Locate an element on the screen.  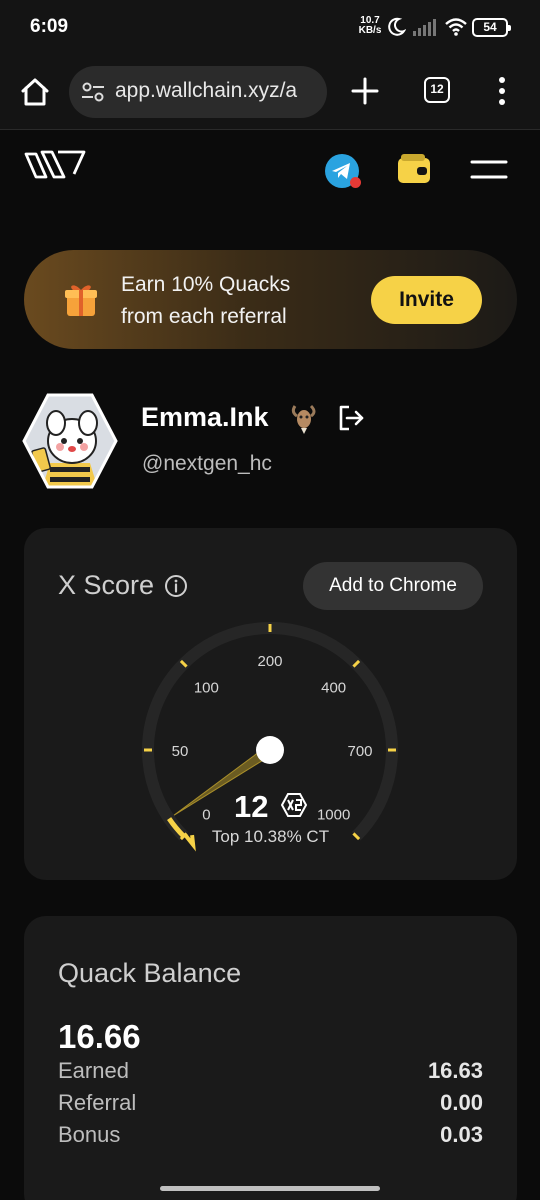
balance-row-referral: Referral 0.00 is located at coordinates (270, 1105).